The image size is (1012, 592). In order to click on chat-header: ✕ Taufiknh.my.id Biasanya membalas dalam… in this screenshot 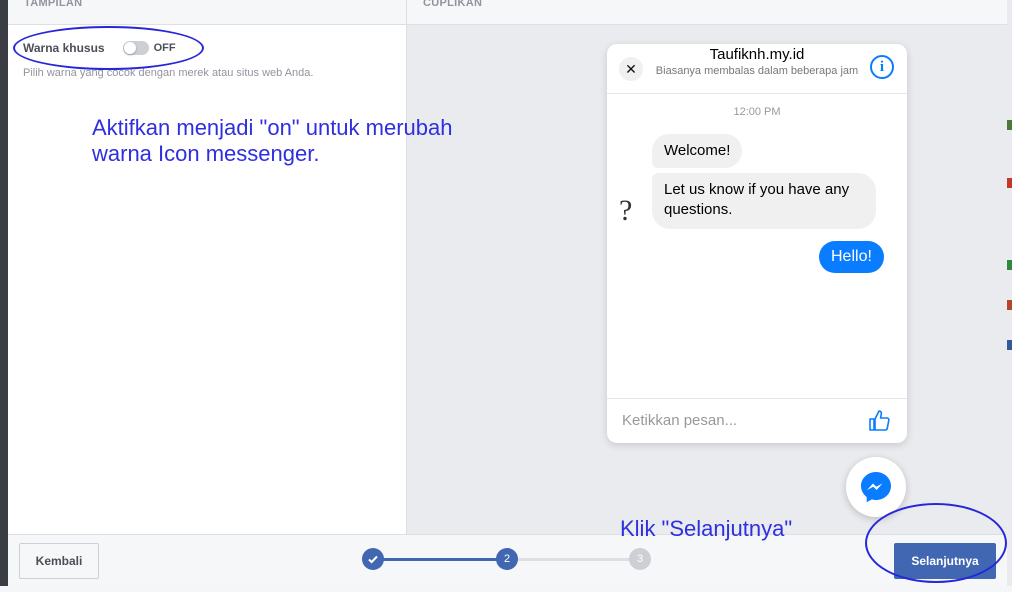, I will do `click(757, 69)`.